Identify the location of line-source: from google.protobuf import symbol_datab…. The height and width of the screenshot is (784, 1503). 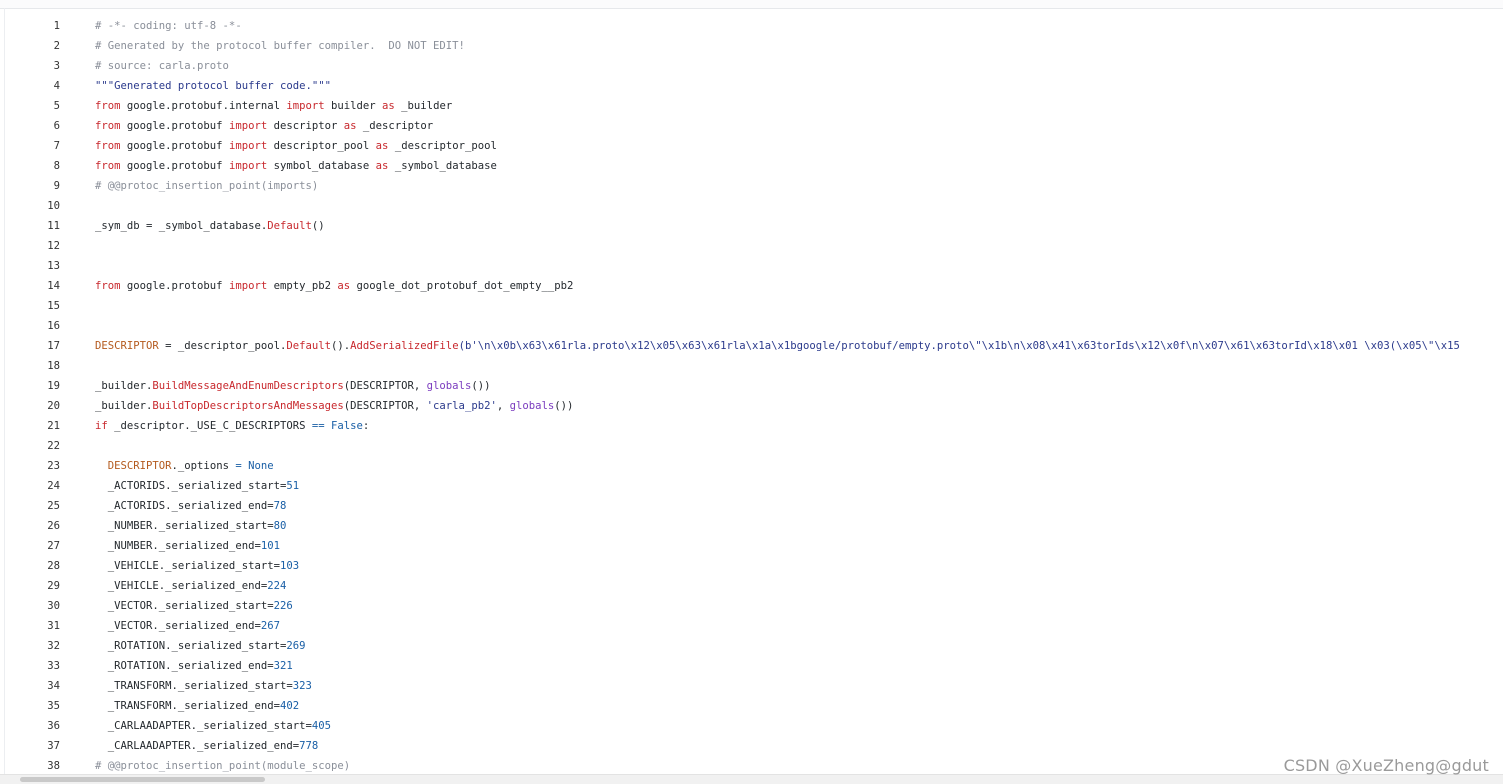
(296, 166).